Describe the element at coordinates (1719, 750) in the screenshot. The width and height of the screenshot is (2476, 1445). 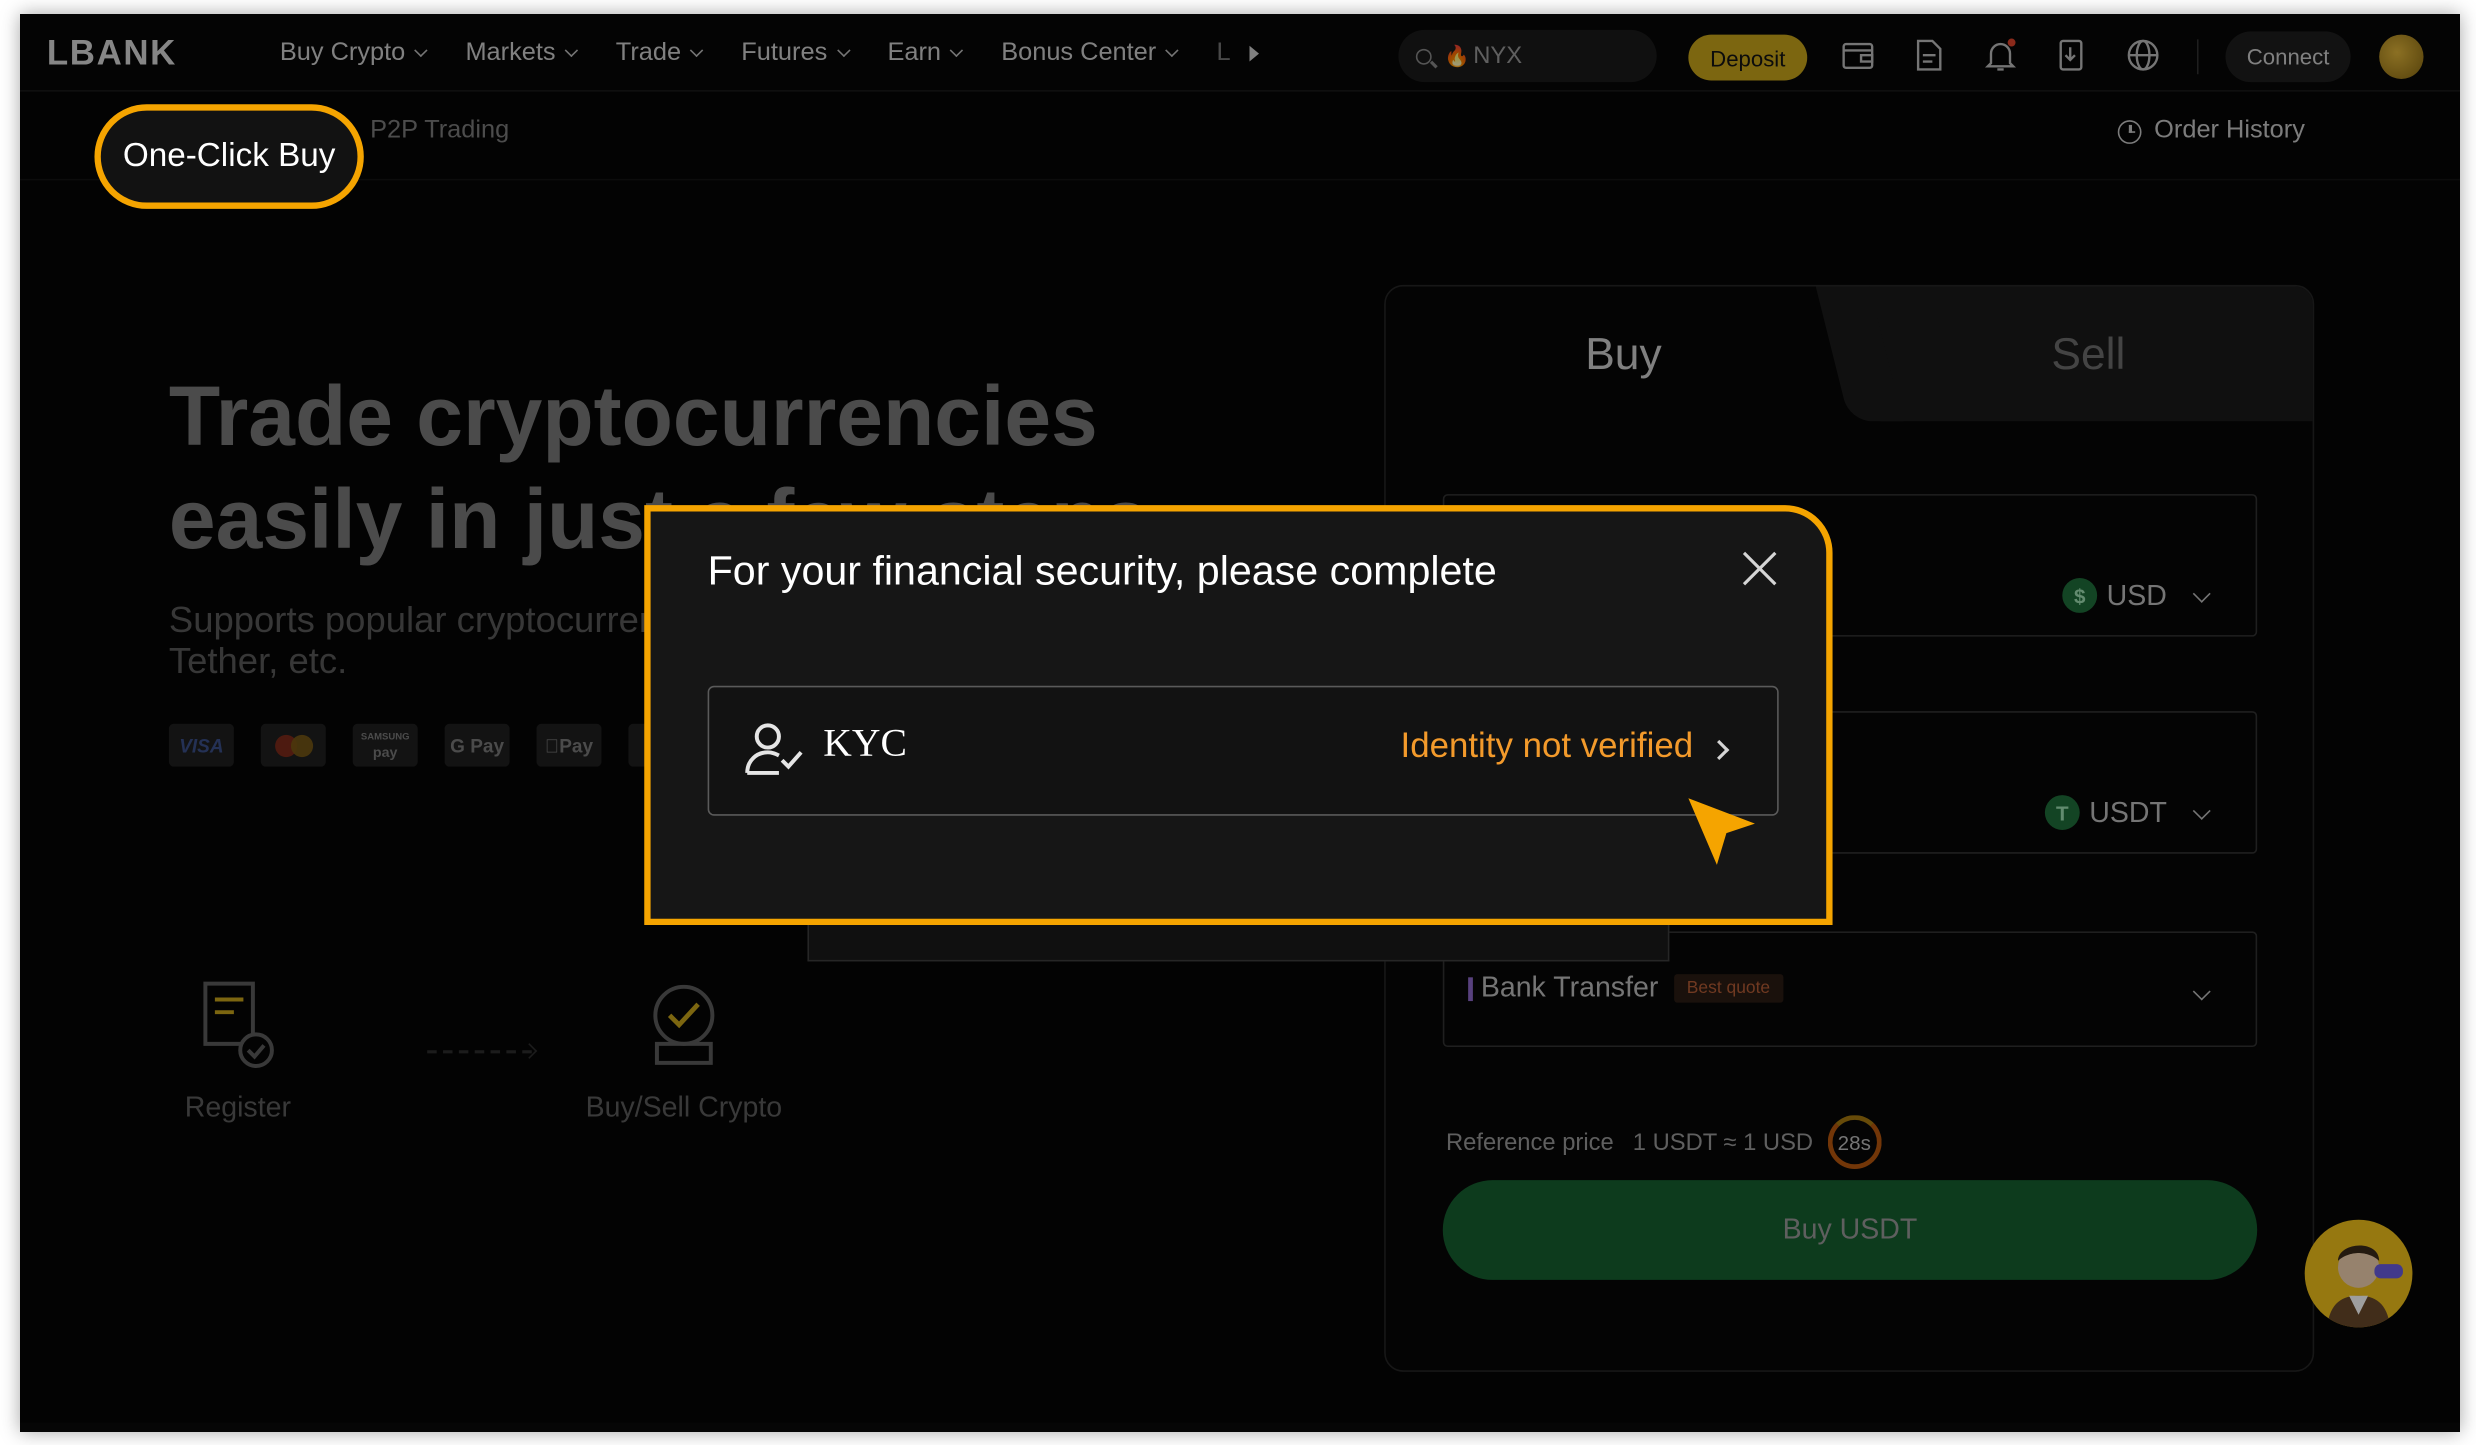
I see `chevron-right-icon` at that location.